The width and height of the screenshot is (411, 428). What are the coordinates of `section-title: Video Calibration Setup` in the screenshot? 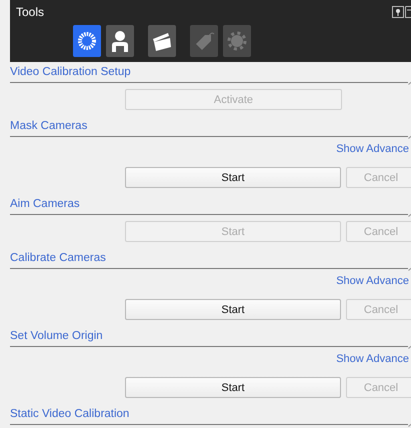 It's located at (70, 73).